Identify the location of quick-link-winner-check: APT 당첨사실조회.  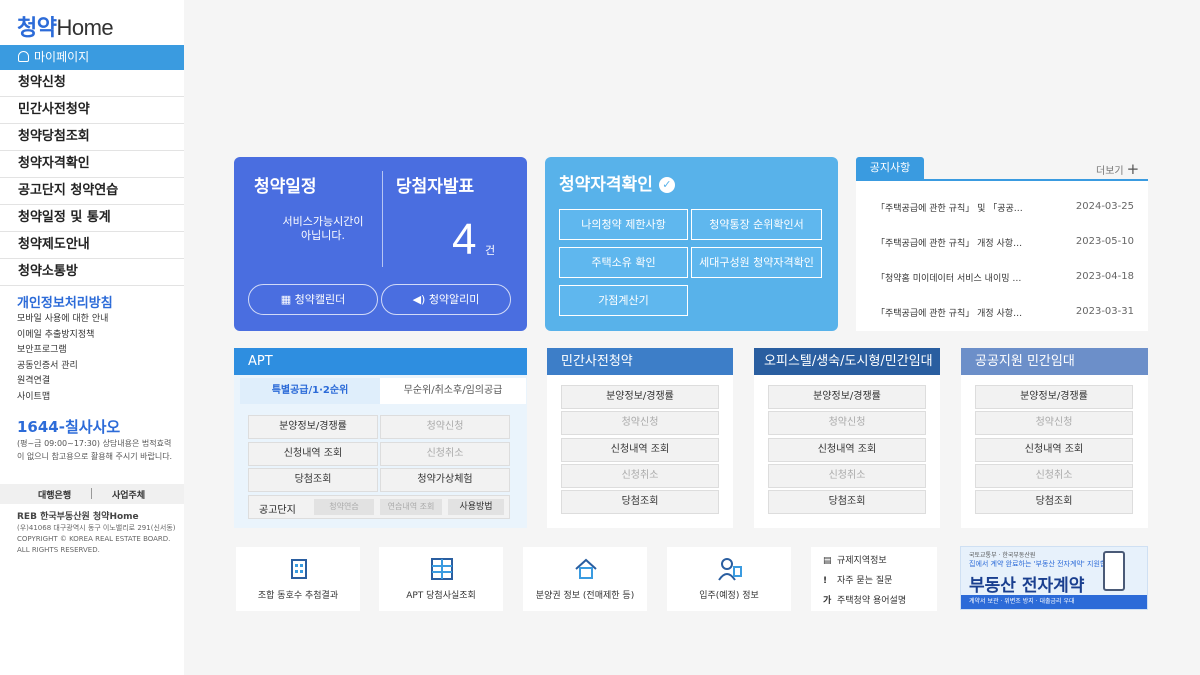
(441, 579).